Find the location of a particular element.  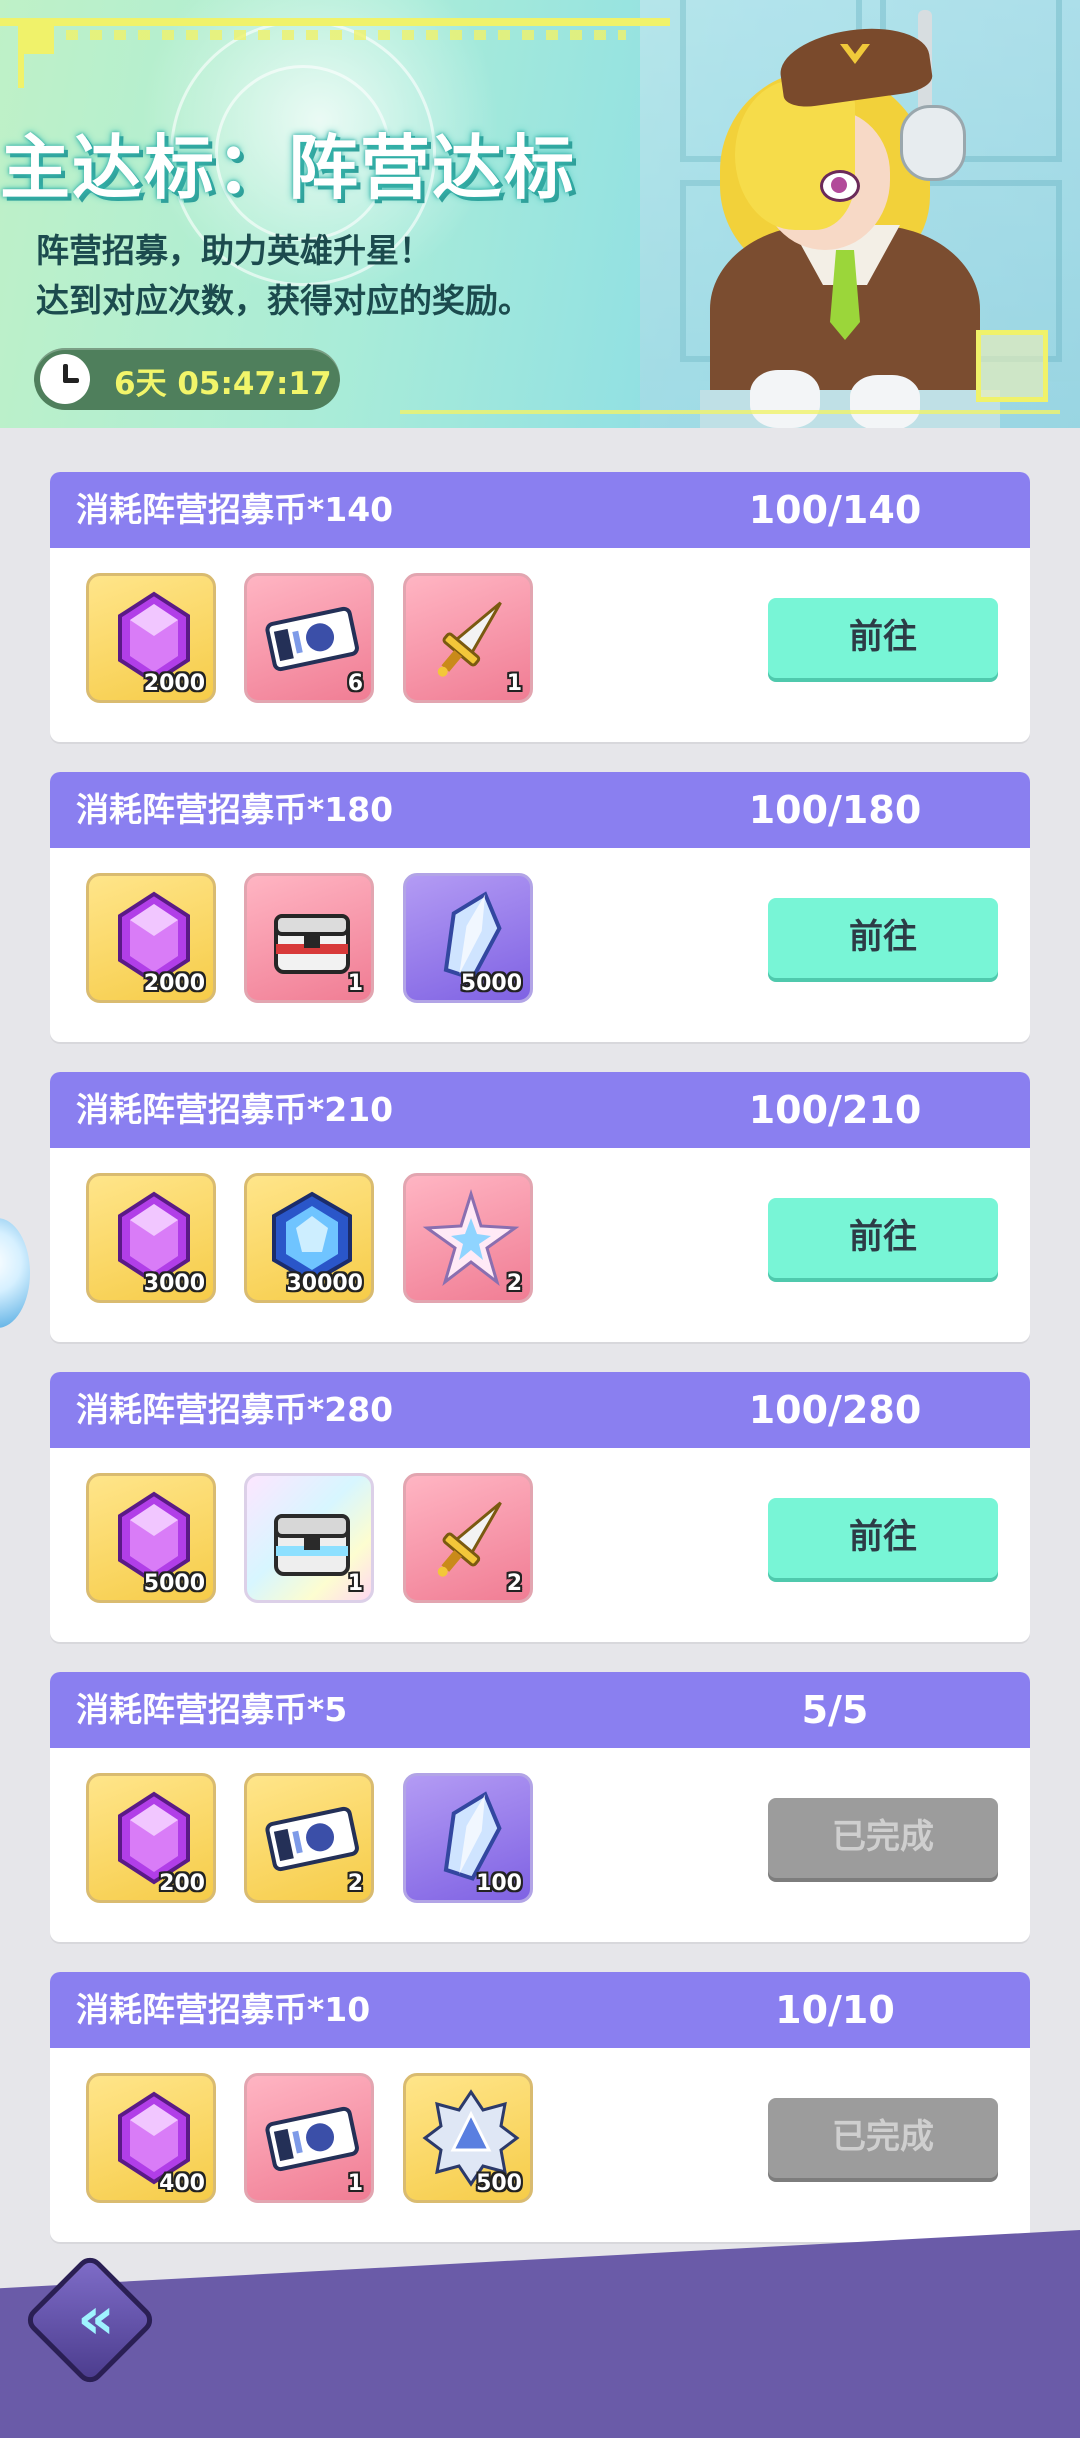

reward-item: 400 is located at coordinates (151, 2138).